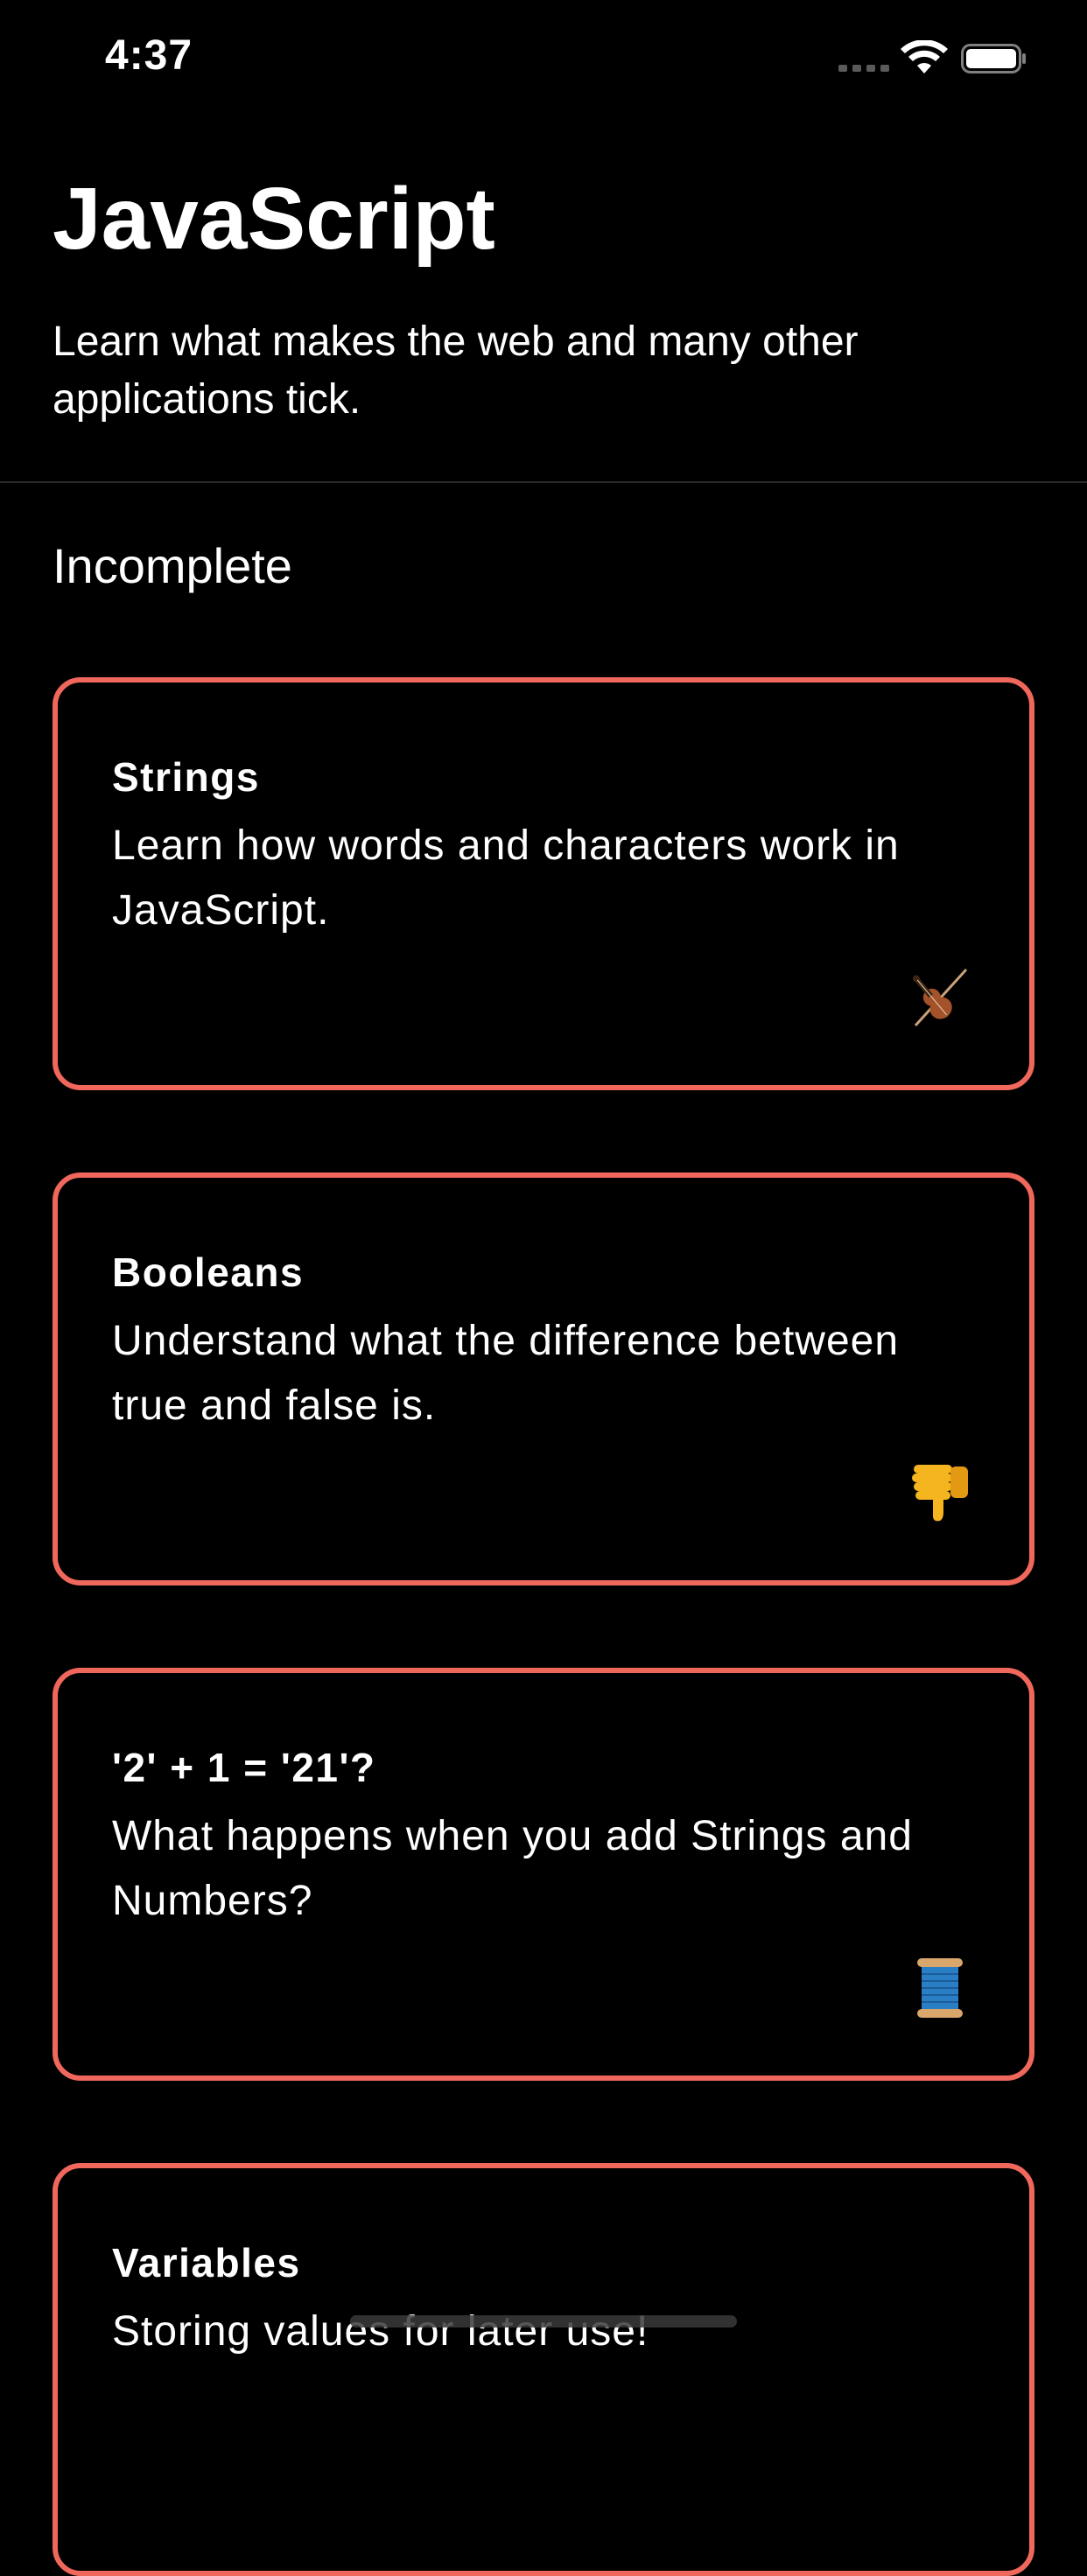 Image resolution: width=1087 pixels, height=2576 pixels. What do you see at coordinates (208, 1272) in the screenshot?
I see `lesson-title: Booleans` at bounding box center [208, 1272].